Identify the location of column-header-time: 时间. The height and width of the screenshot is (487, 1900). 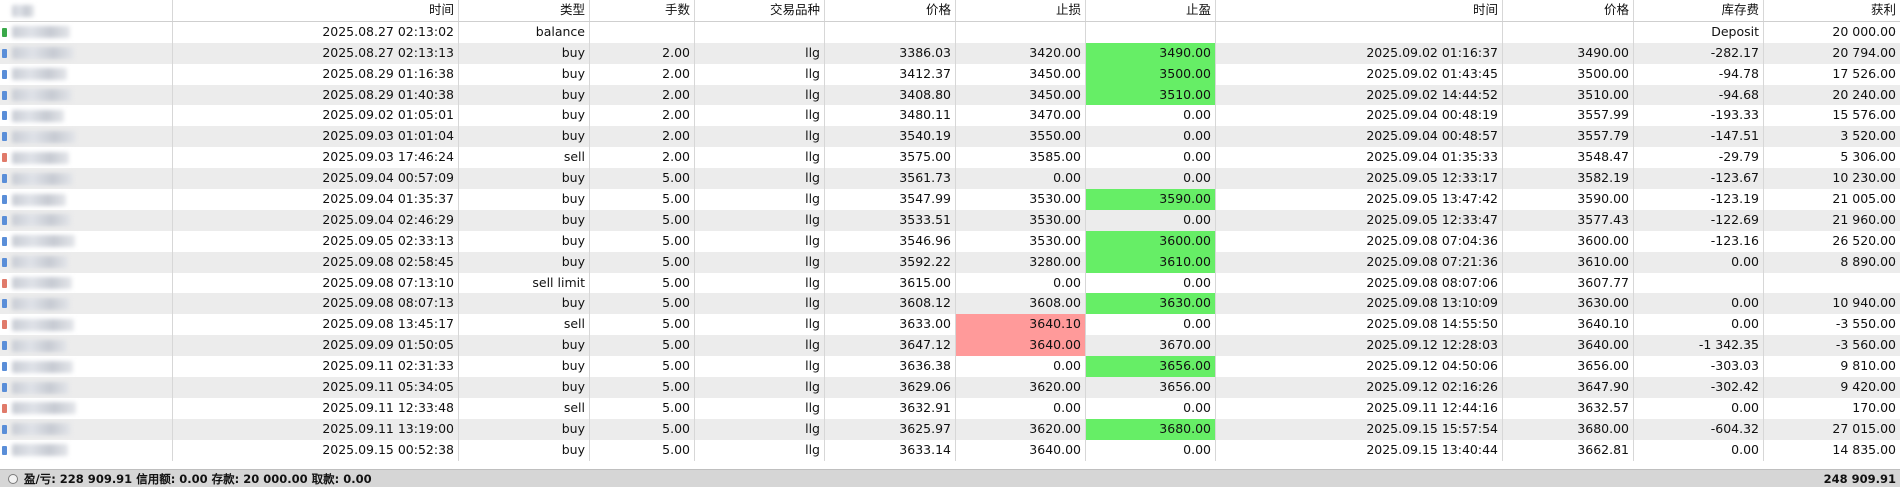
(316, 10).